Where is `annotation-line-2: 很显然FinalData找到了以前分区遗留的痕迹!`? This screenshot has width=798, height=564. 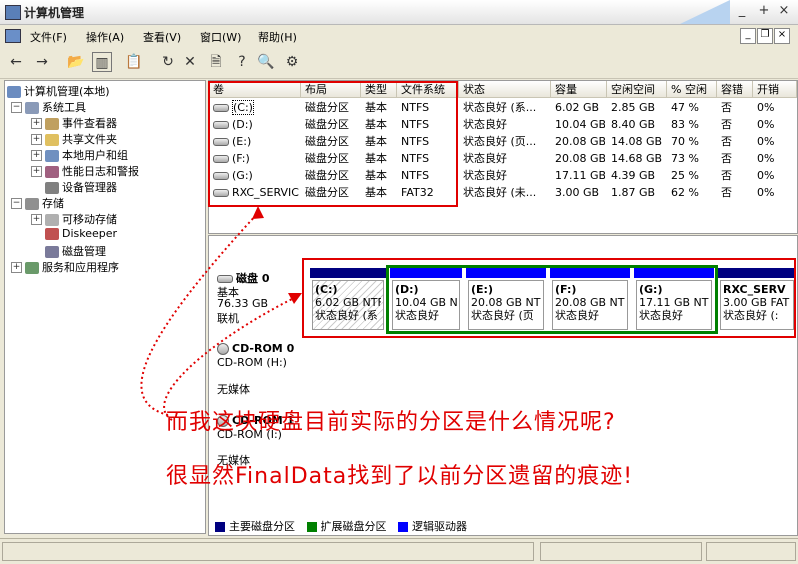 annotation-line-2: 很显然FinalData找到了以前分区遗留的痕迹! is located at coordinates (400, 476).